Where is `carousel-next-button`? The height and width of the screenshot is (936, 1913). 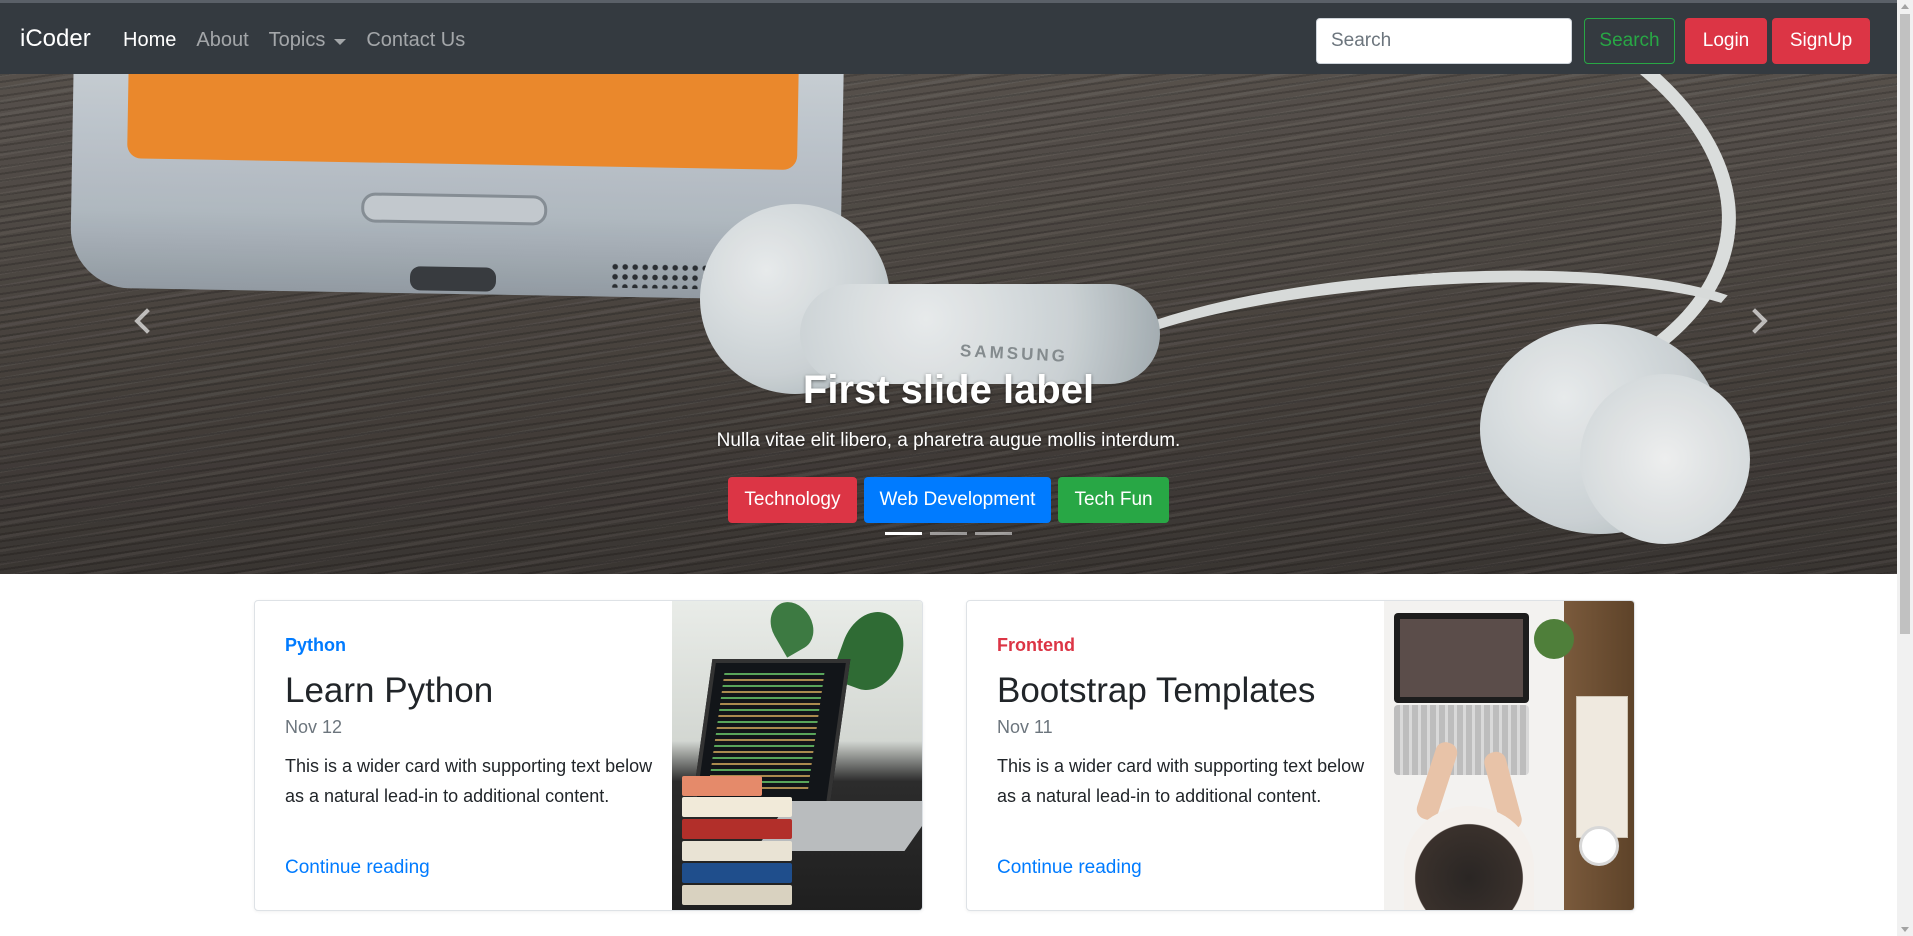
carousel-next-button is located at coordinates (1758, 319).